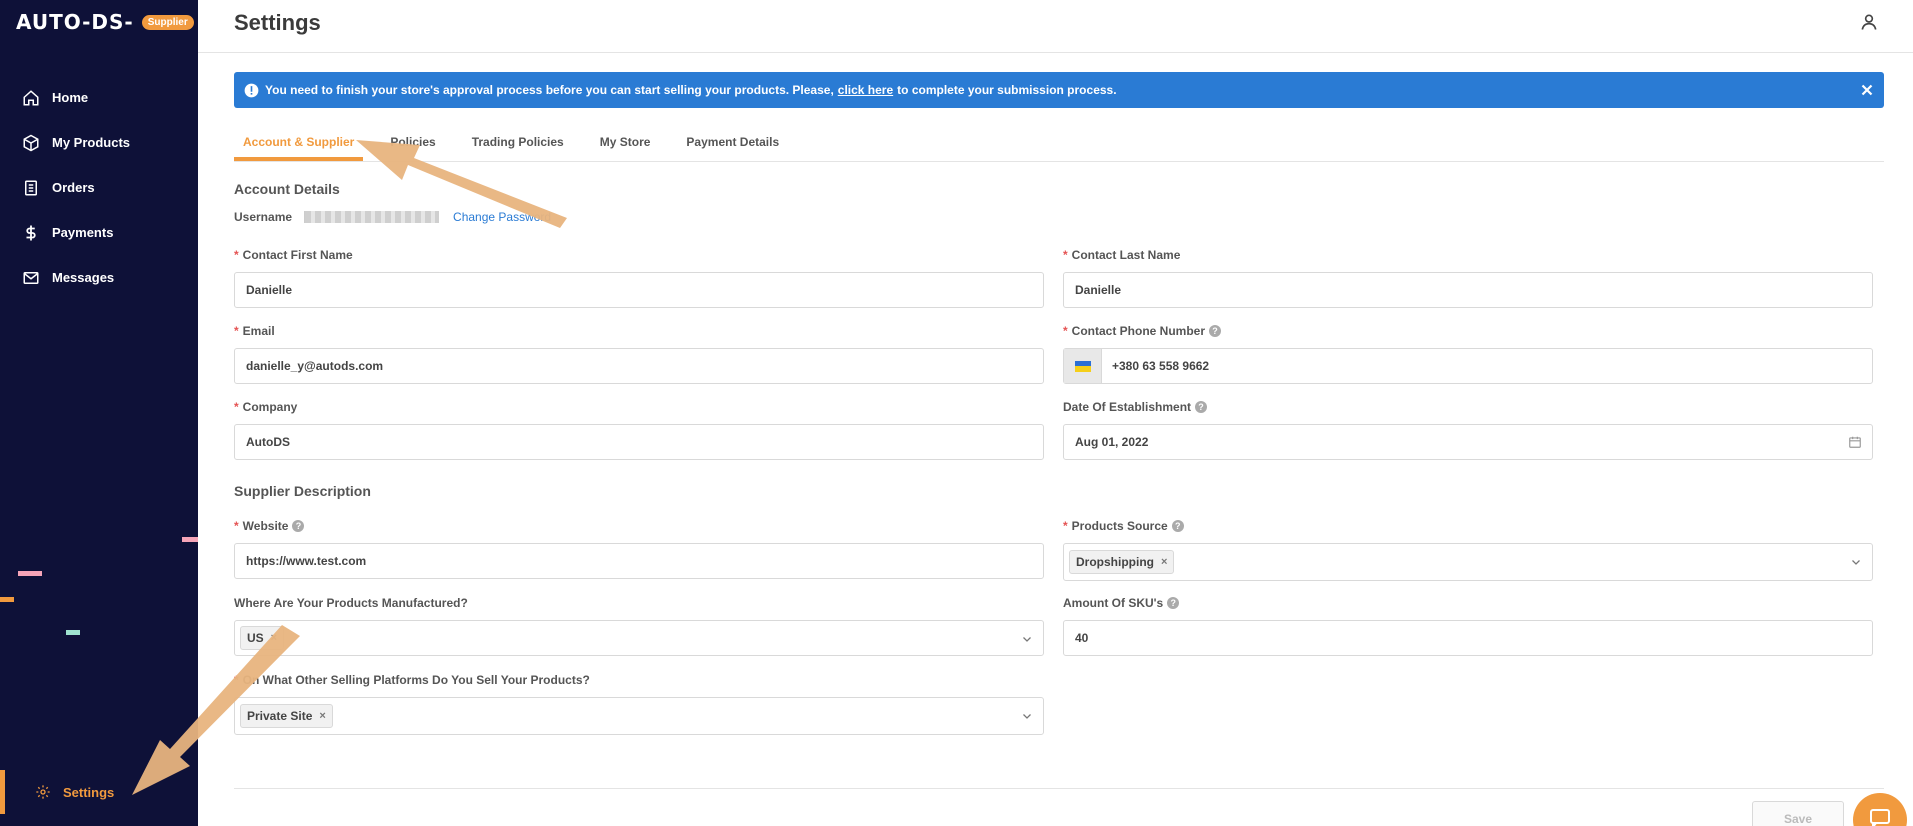  Describe the element at coordinates (31, 187) in the screenshot. I see `clipboard-icon` at that location.